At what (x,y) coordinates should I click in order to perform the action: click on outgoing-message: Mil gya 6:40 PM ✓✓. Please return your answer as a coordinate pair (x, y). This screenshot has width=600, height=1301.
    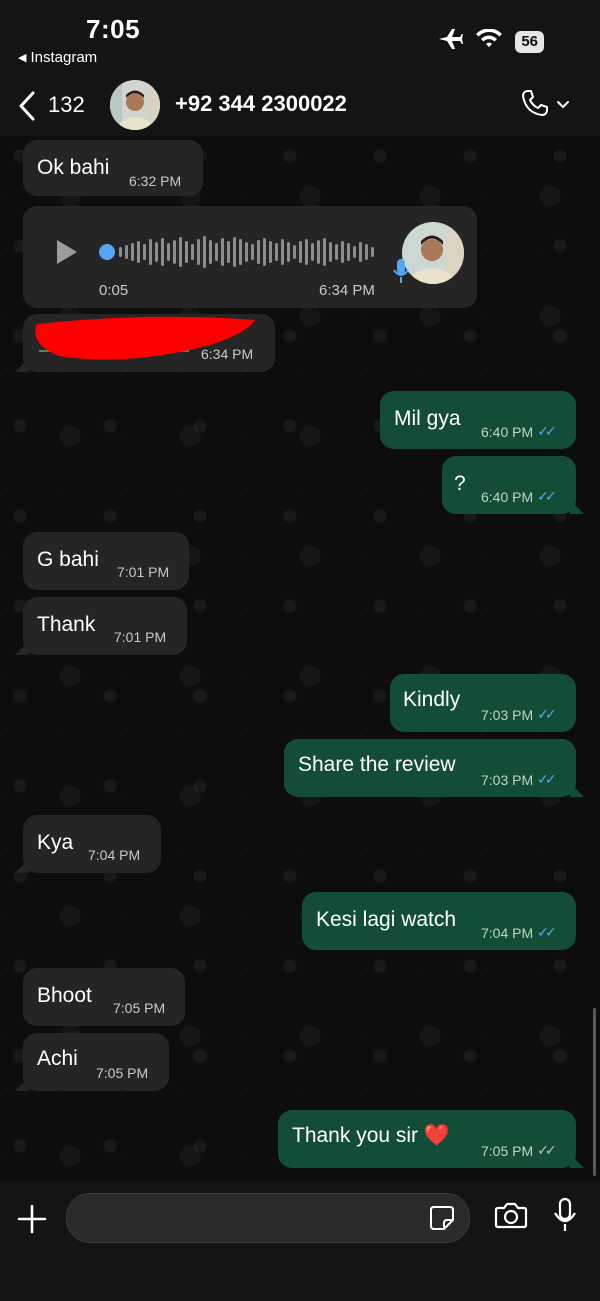
    Looking at the image, I should click on (478, 420).